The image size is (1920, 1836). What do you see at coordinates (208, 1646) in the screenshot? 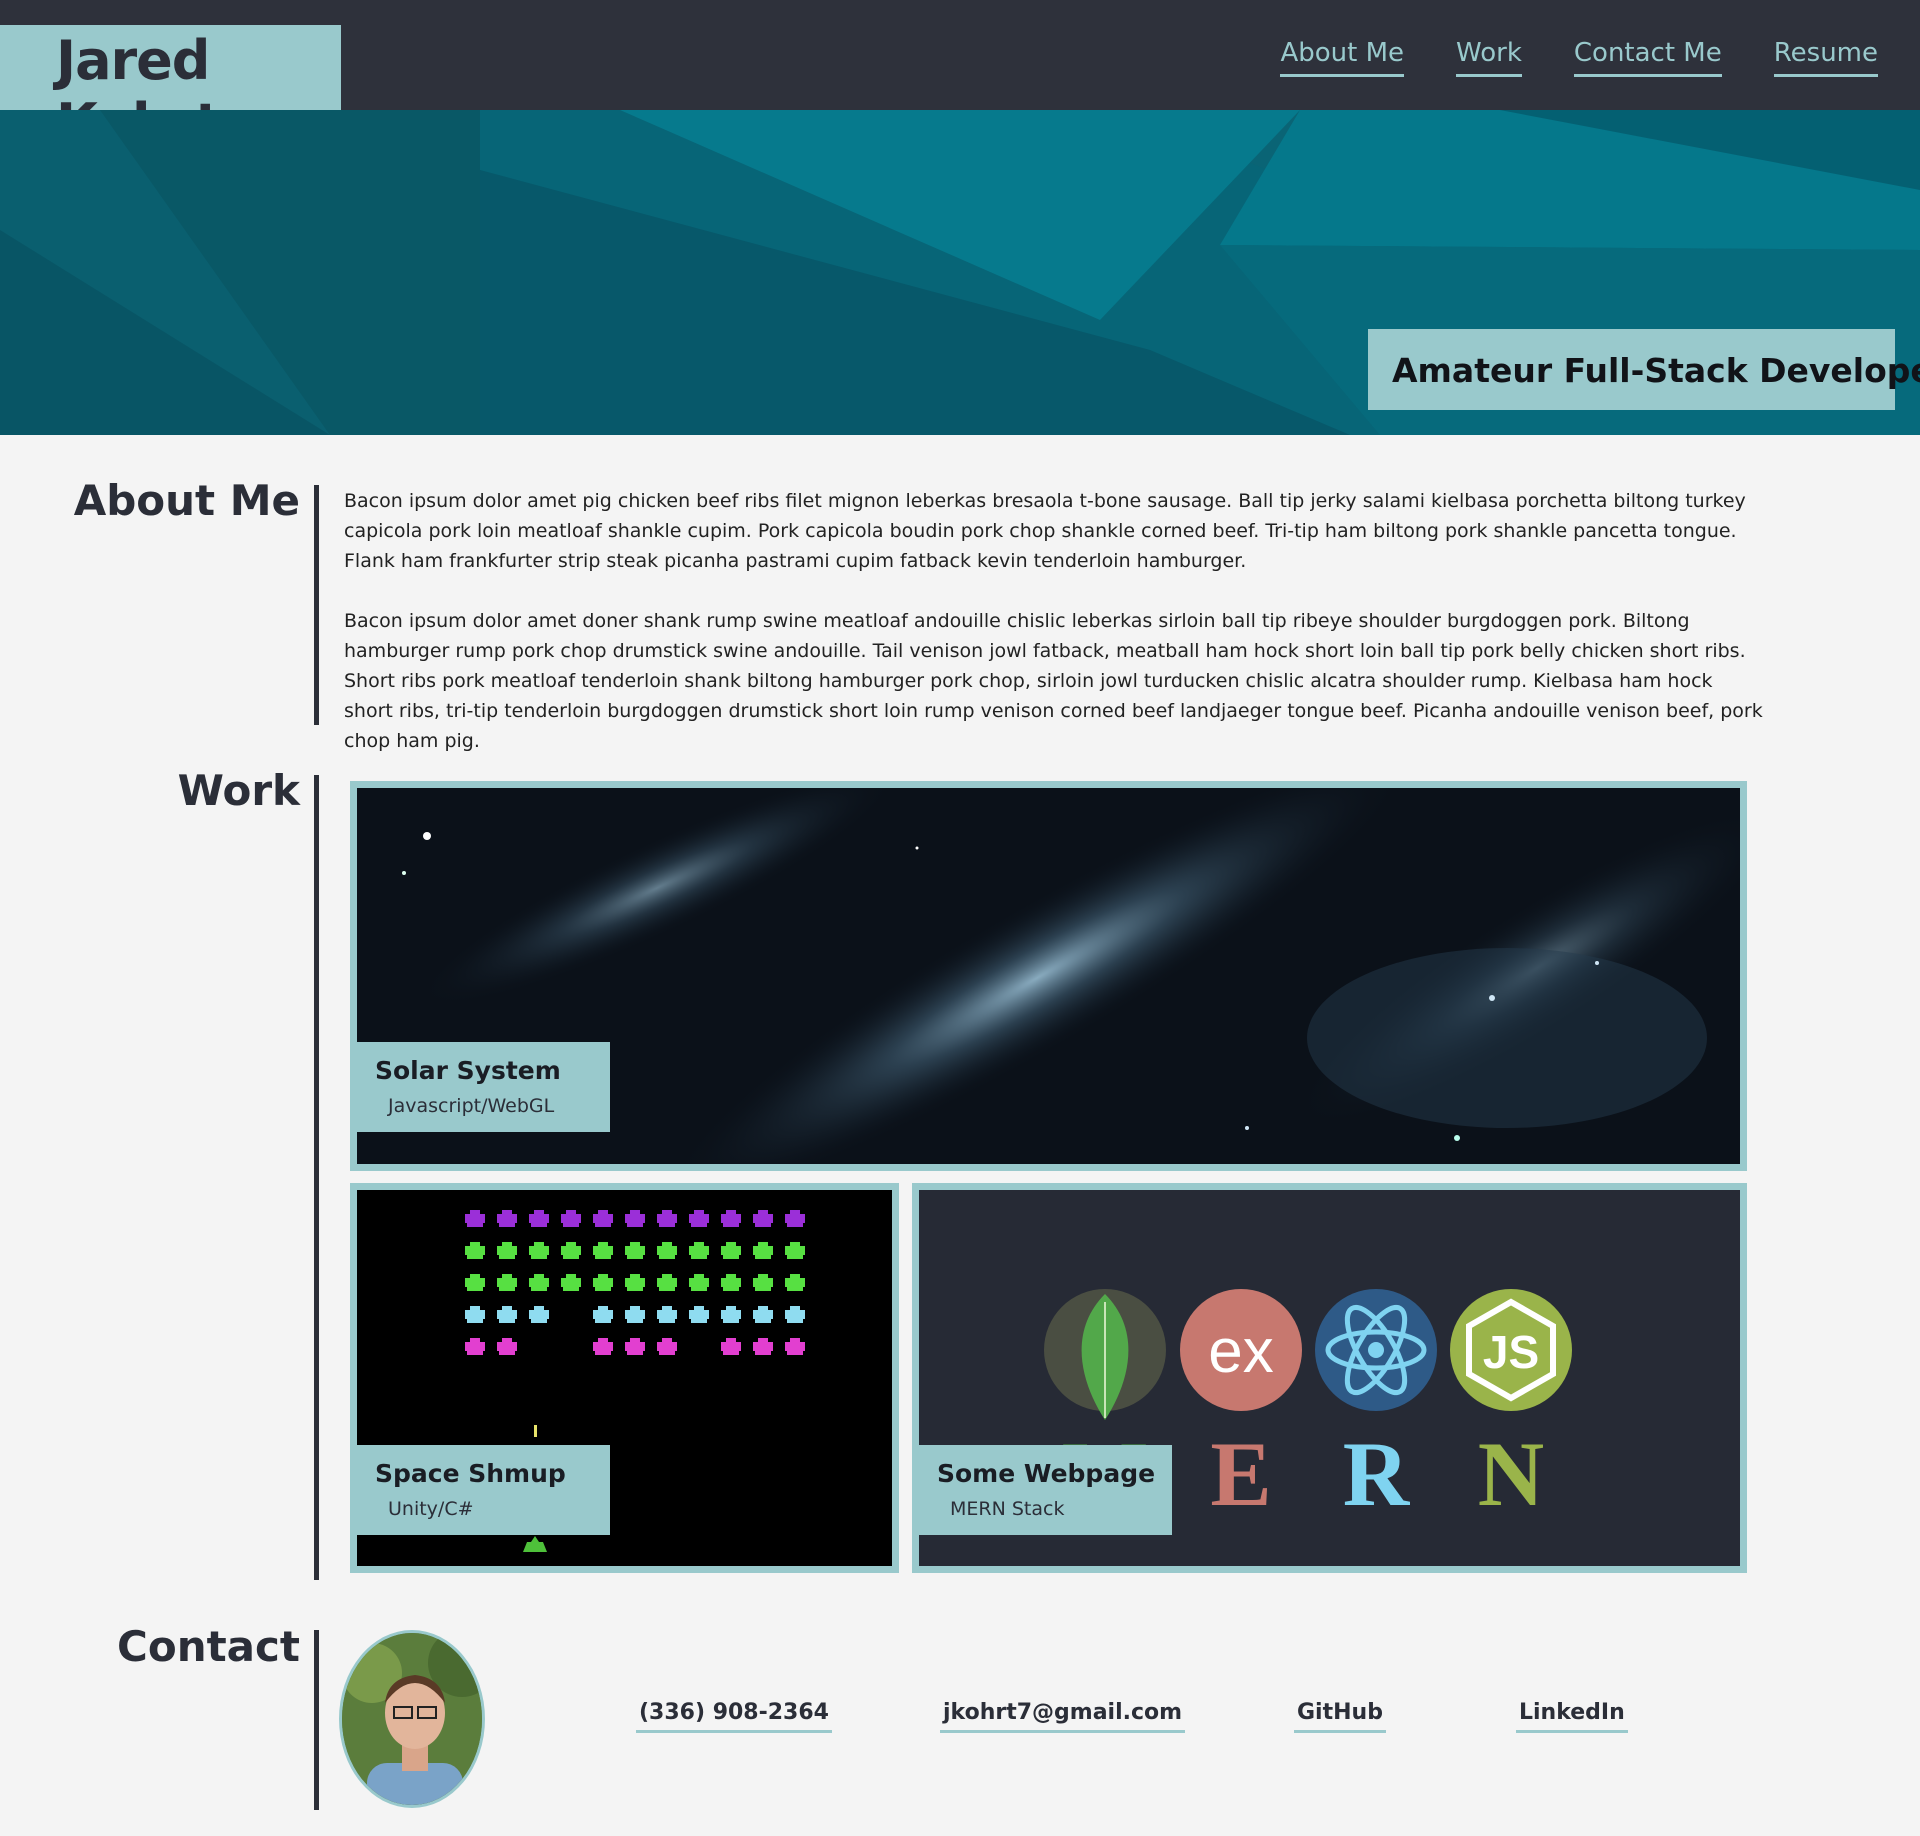
I see `contact-heading: Contact` at bounding box center [208, 1646].